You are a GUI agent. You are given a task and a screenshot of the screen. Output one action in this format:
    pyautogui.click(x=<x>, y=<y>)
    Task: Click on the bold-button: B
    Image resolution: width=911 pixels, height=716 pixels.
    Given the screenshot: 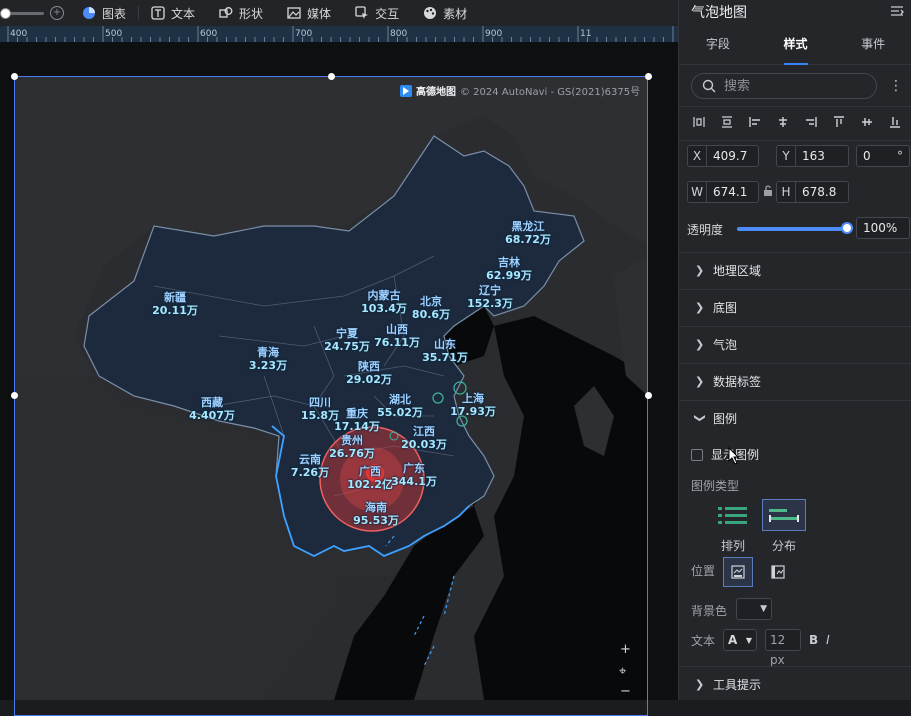 What is the action you would take?
    pyautogui.click(x=813, y=640)
    